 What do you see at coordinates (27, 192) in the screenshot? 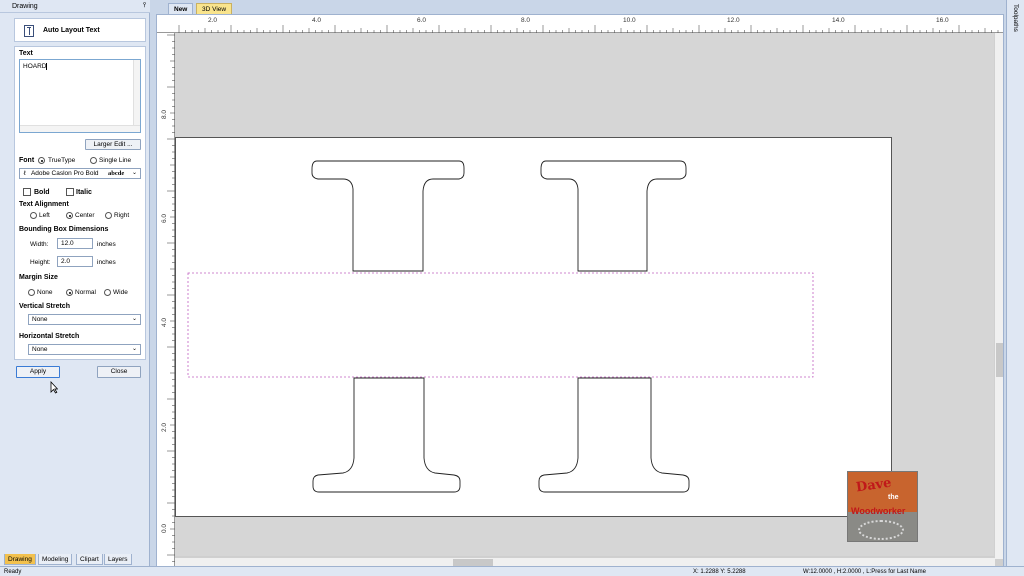
I see `bold-checkbox` at bounding box center [27, 192].